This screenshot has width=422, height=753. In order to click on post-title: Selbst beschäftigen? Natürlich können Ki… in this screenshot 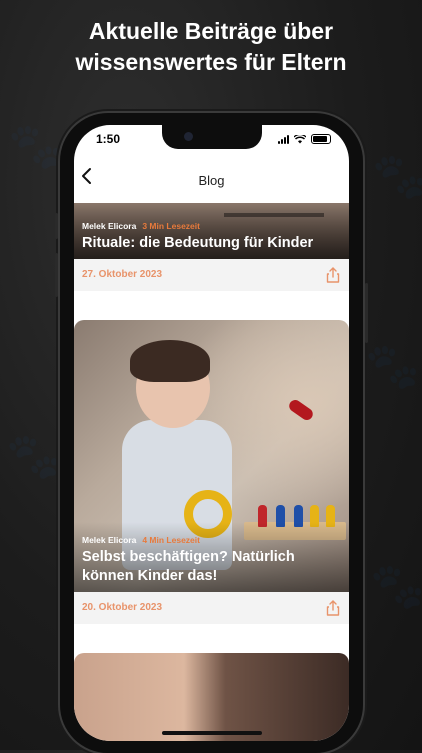, I will do `click(213, 567)`.